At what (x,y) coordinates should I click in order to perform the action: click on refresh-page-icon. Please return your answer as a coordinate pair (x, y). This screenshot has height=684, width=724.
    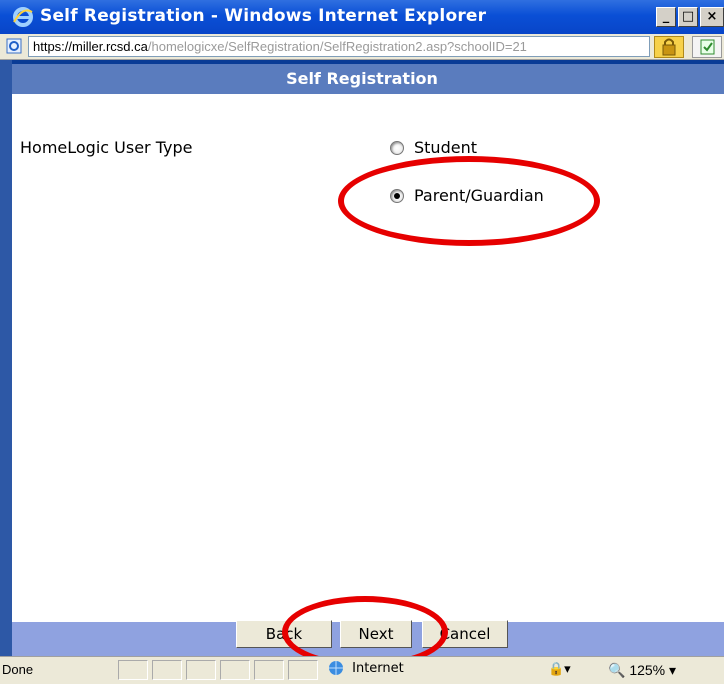
    Looking at the image, I should click on (707, 47).